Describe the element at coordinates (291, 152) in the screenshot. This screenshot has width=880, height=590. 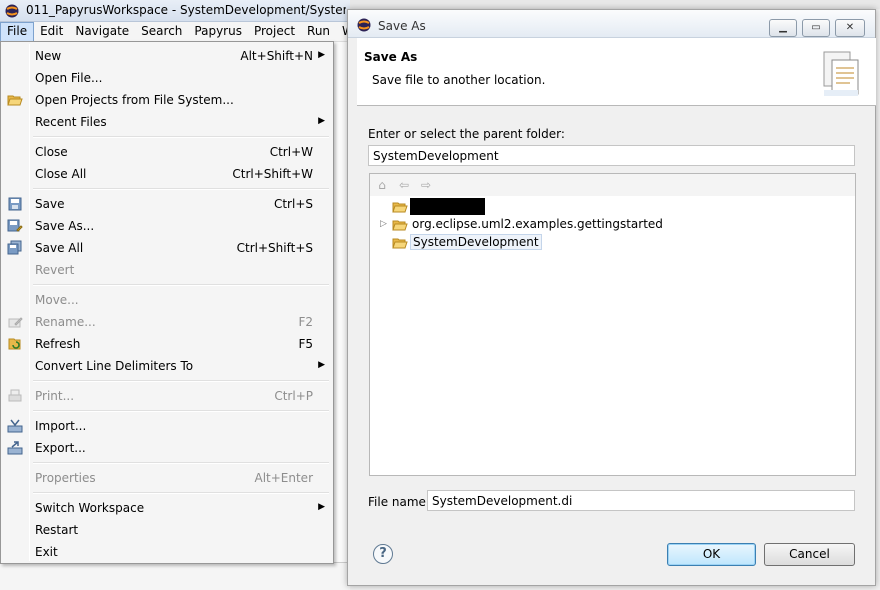
I see `menu-item-accelerator: Ctrl+W` at that location.